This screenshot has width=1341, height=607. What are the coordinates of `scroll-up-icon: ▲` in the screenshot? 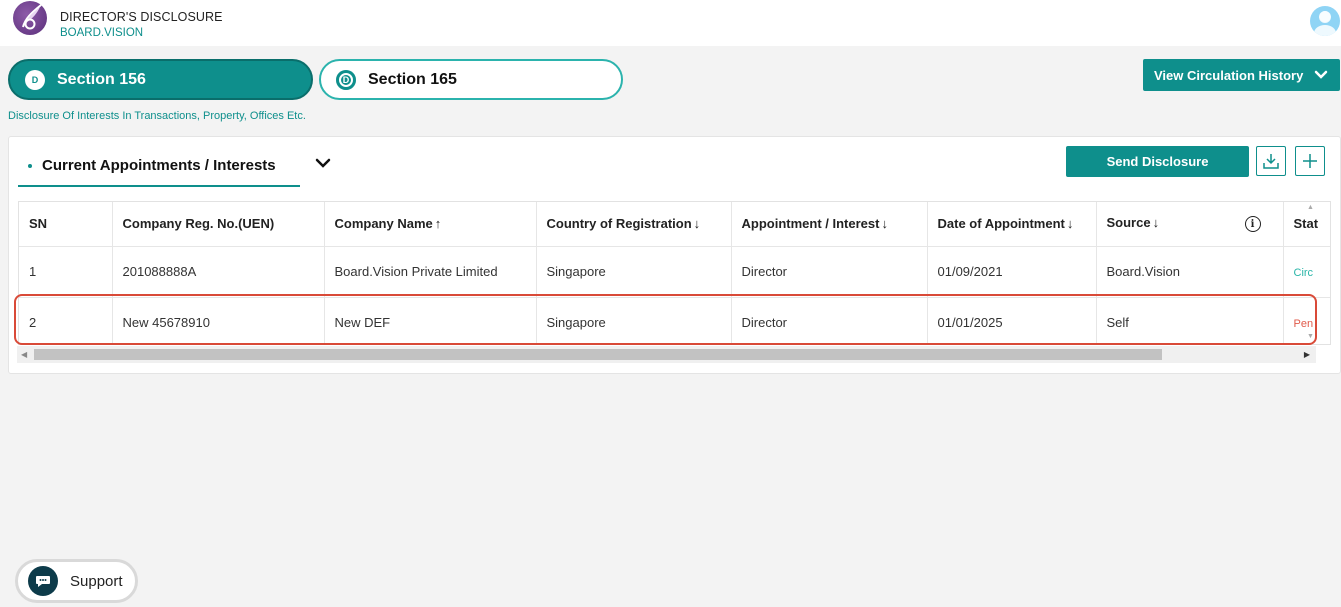 It's located at (1310, 207).